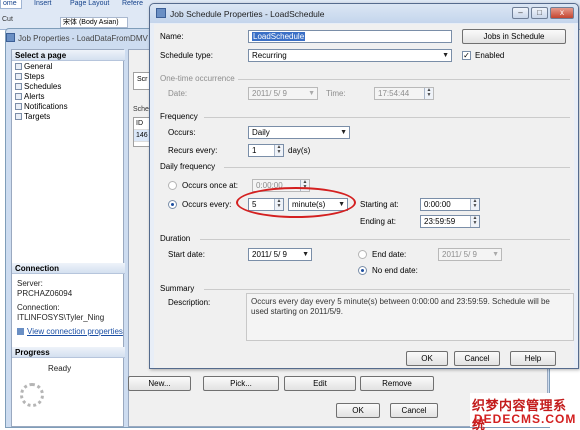  What do you see at coordinates (37, 116) in the screenshot?
I see `page-label-targets: Targets` at bounding box center [37, 116].